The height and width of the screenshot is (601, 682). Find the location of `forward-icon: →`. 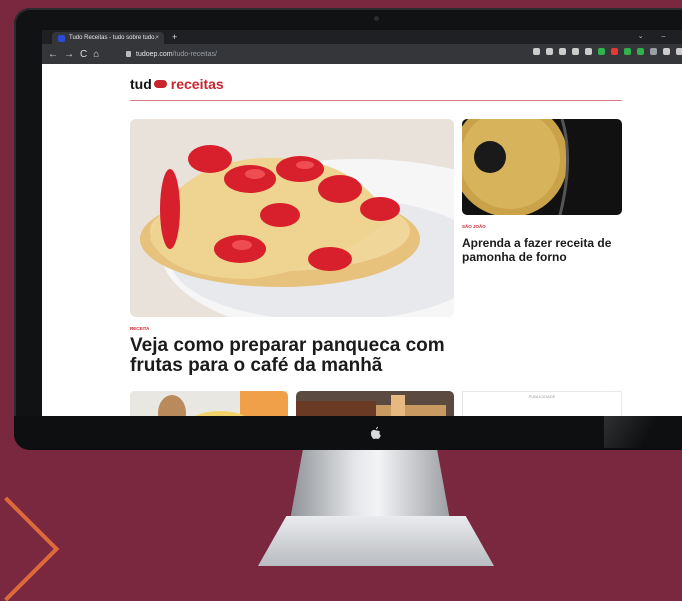

forward-icon: → is located at coordinates (69, 54).